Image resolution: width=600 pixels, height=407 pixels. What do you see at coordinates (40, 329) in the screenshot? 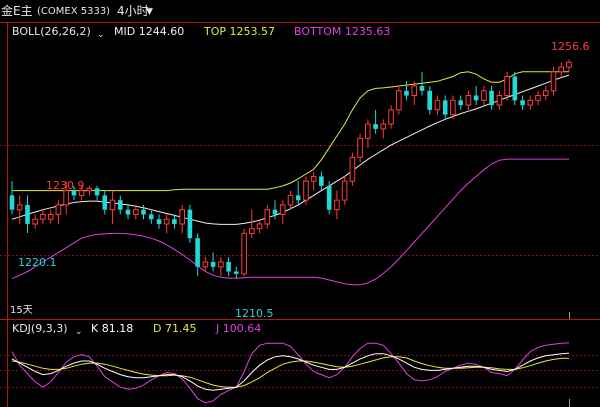
I see `kdj-indicator-label: KDJ(9,3,3)` at bounding box center [40, 329].